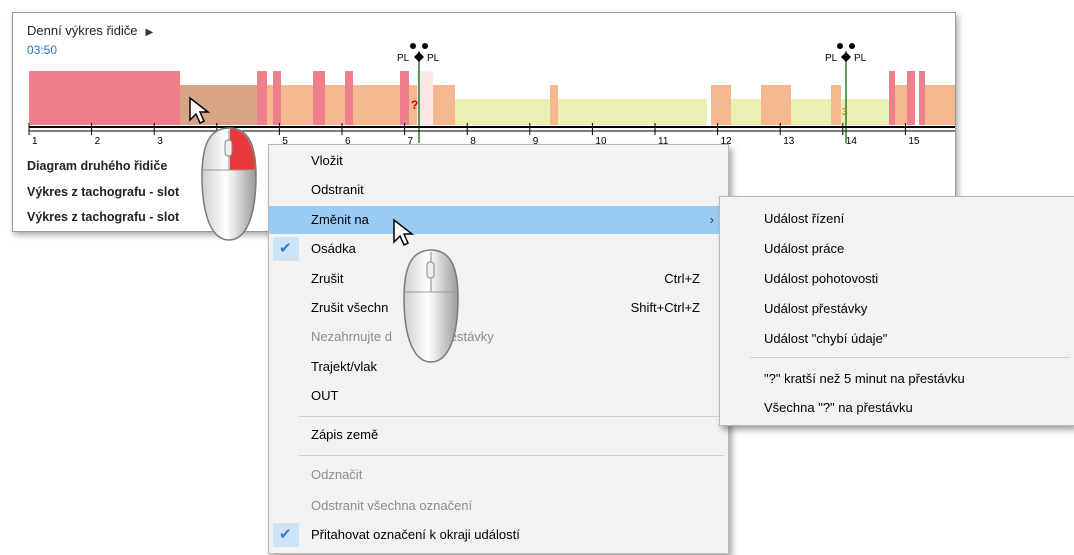  What do you see at coordinates (821, 278) in the screenshot?
I see `submenu-item-label: Událost pohotovosti` at bounding box center [821, 278].